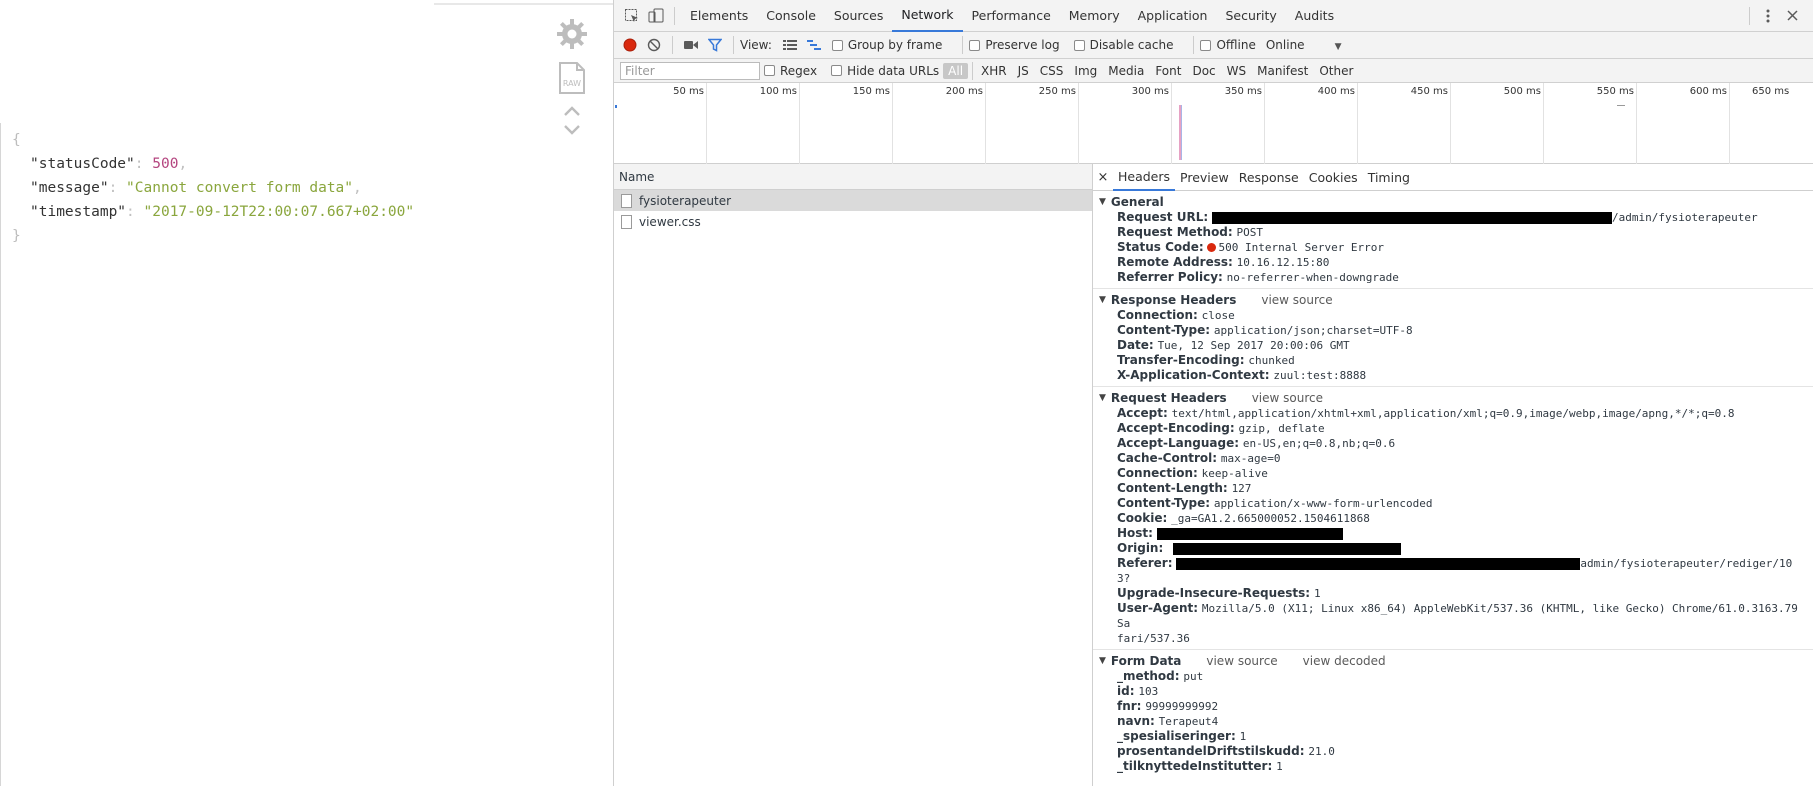 This screenshot has height=786, width=1813. What do you see at coordinates (886, 45) in the screenshot?
I see `group-by-frame-checkbox: Group by frame` at bounding box center [886, 45].